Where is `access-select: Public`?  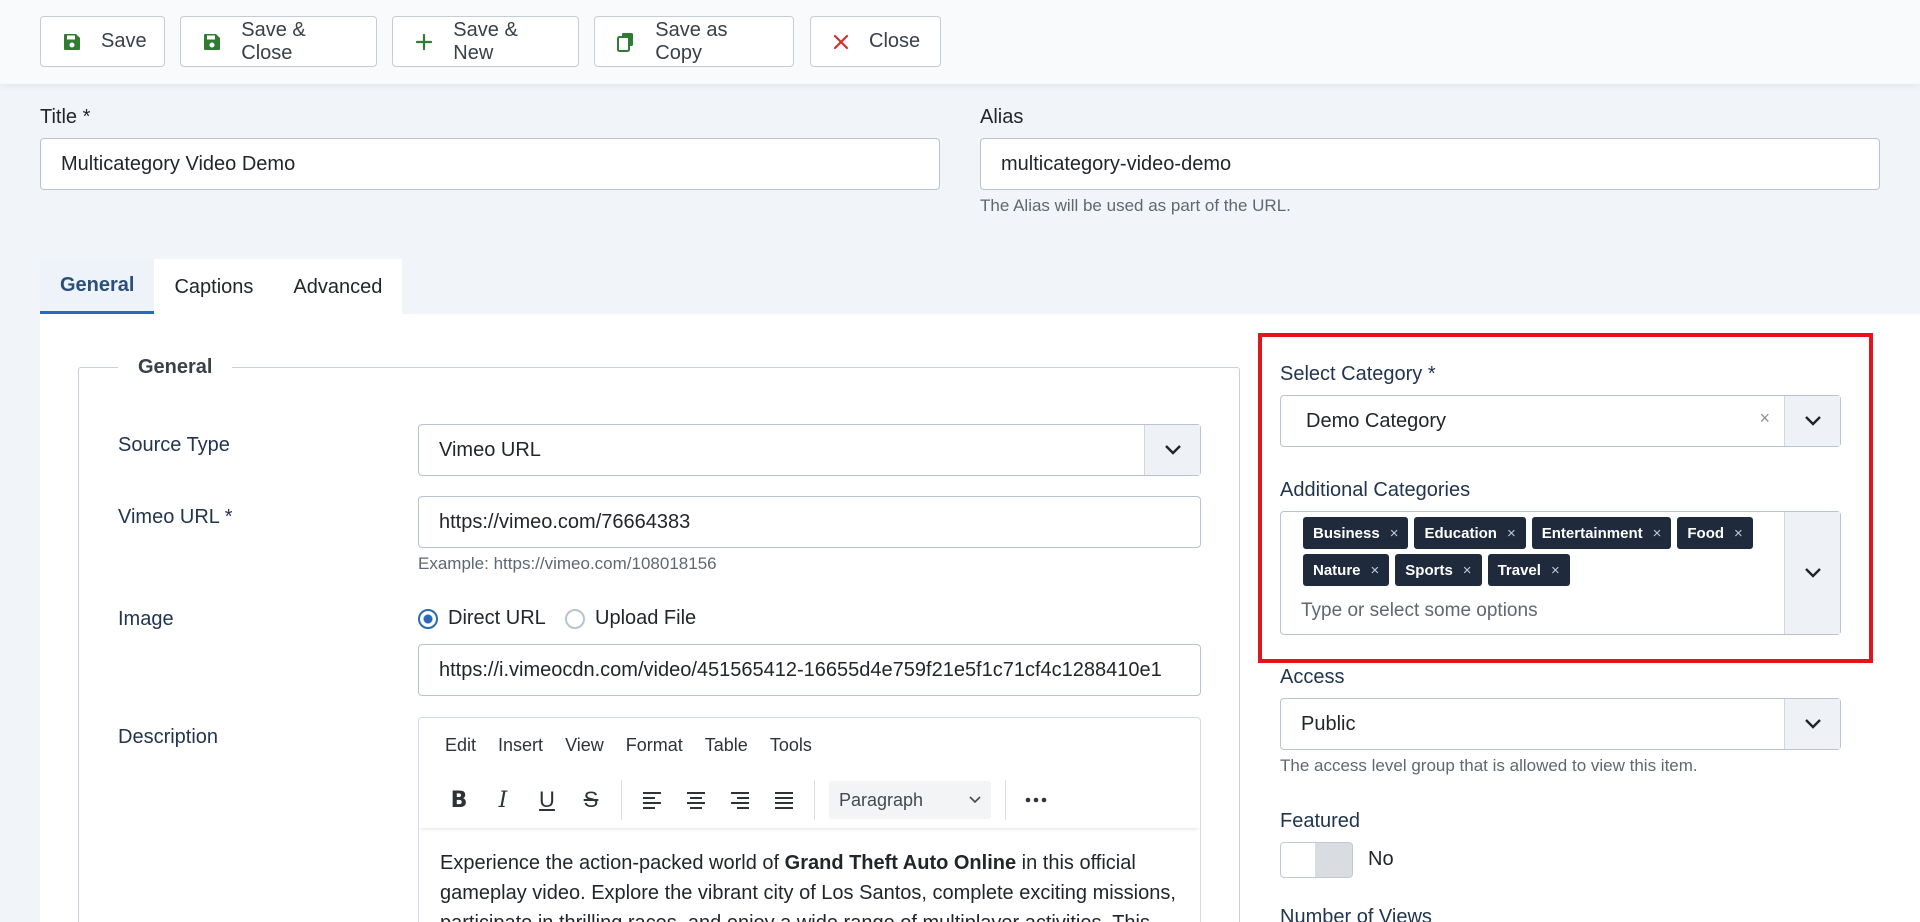
access-select: Public is located at coordinates (1560, 724).